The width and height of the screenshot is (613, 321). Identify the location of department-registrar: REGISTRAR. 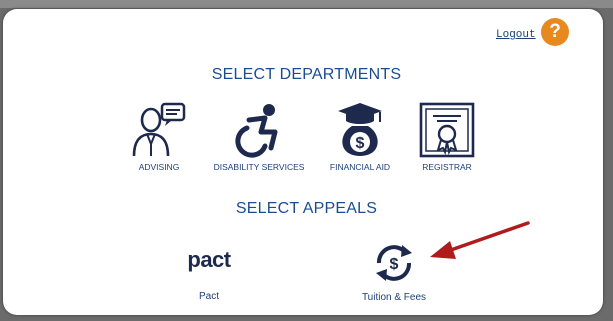
(447, 137).